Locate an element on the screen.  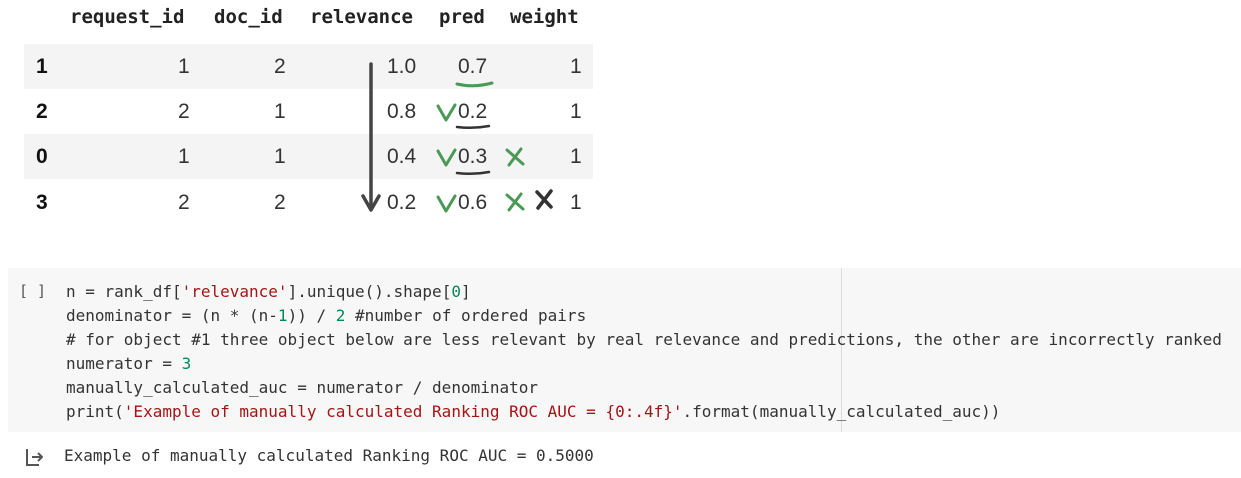
down-arrow-icon is located at coordinates (371, 137).